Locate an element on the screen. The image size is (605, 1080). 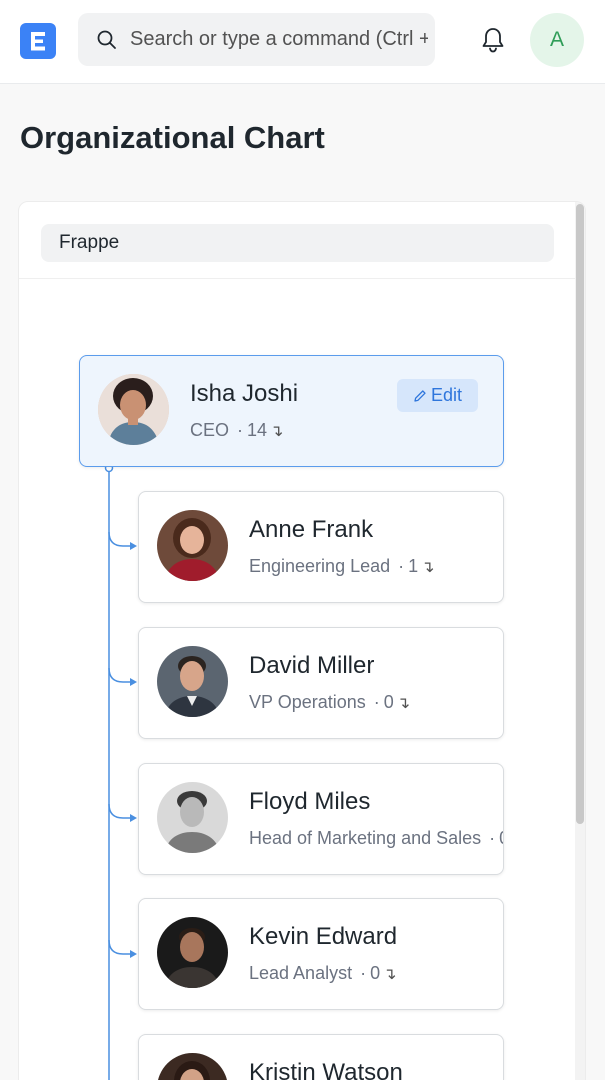
employee-meta: VP Operations · 0 ↴ is located at coordinates (330, 702).